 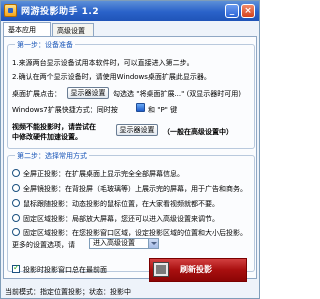 What do you see at coordinates (248, 11) in the screenshot?
I see `close-button: ×` at bounding box center [248, 11].